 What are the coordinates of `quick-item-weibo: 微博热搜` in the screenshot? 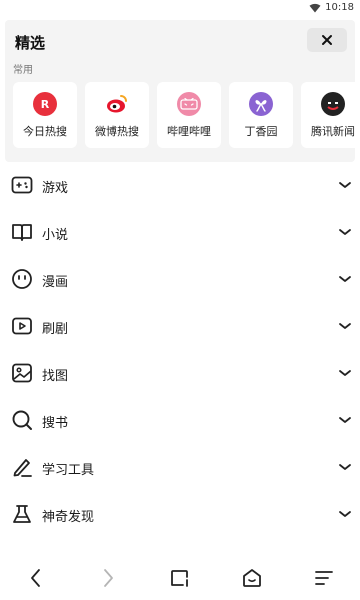 It's located at (117, 115).